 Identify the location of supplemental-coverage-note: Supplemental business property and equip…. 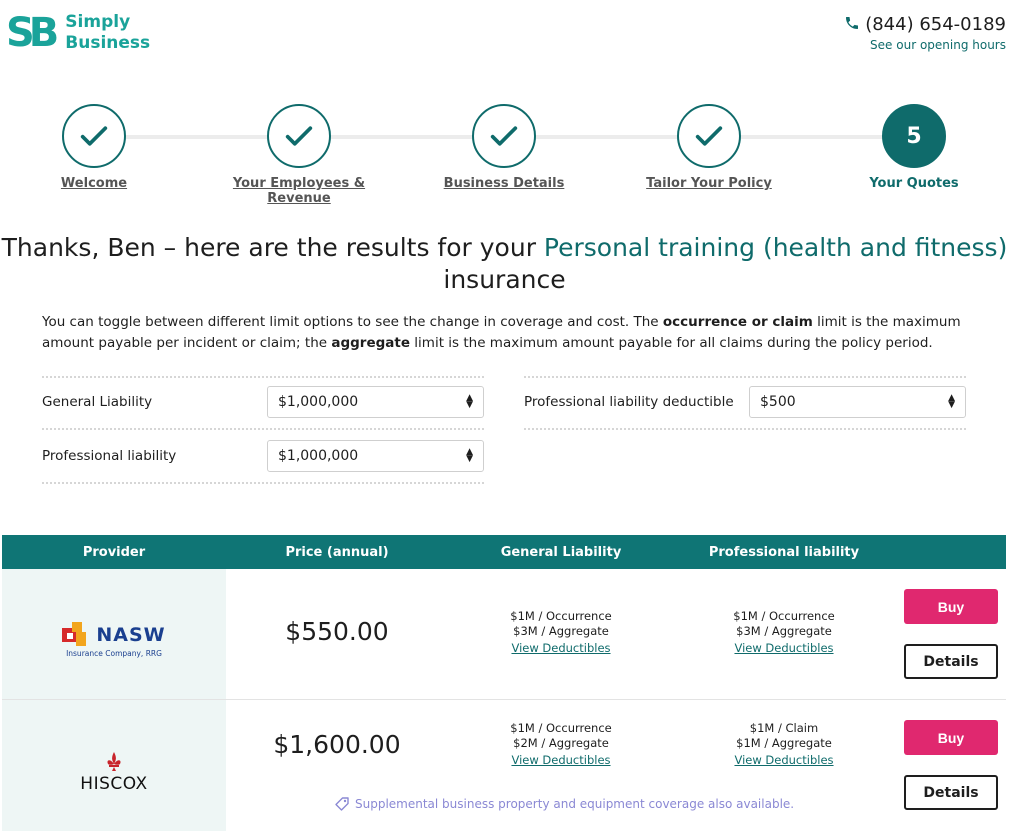
(564, 804).